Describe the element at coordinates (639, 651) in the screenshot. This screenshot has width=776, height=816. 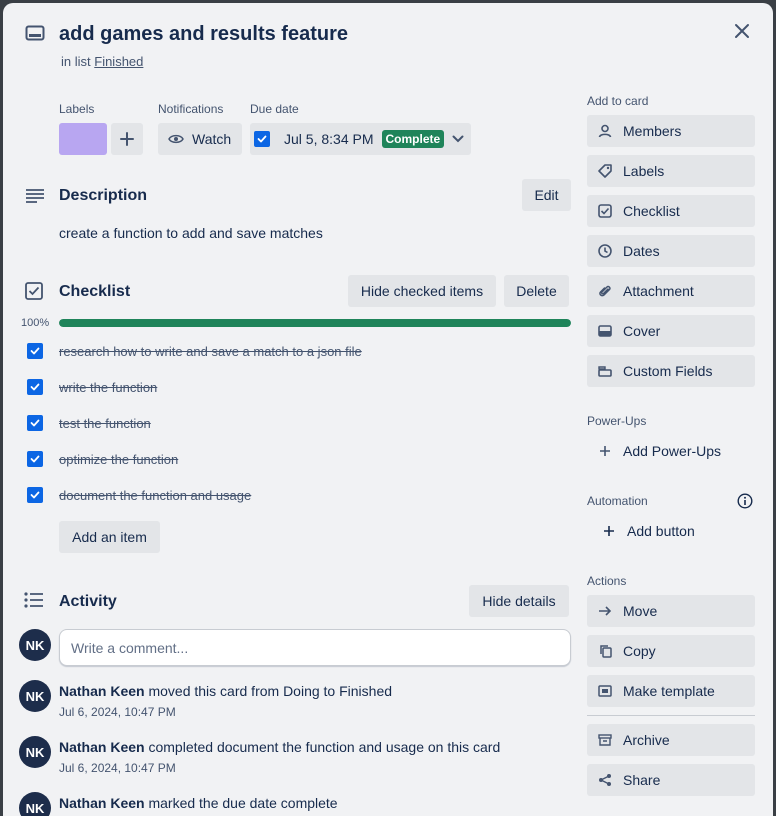
I see `copy-label: Copy` at that location.